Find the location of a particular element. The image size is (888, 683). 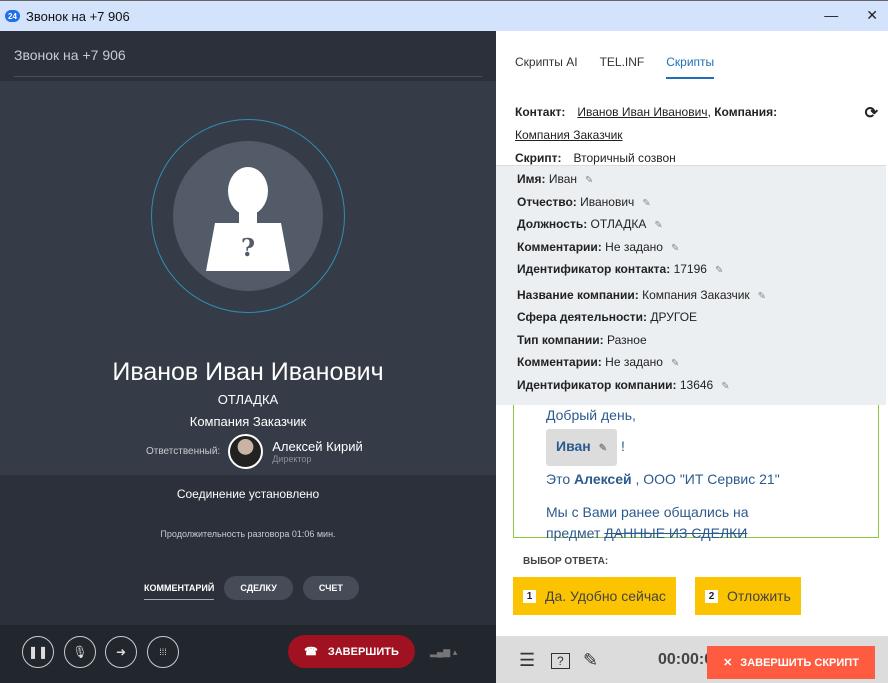

contact-company: Компания Заказчик is located at coordinates (248, 421).